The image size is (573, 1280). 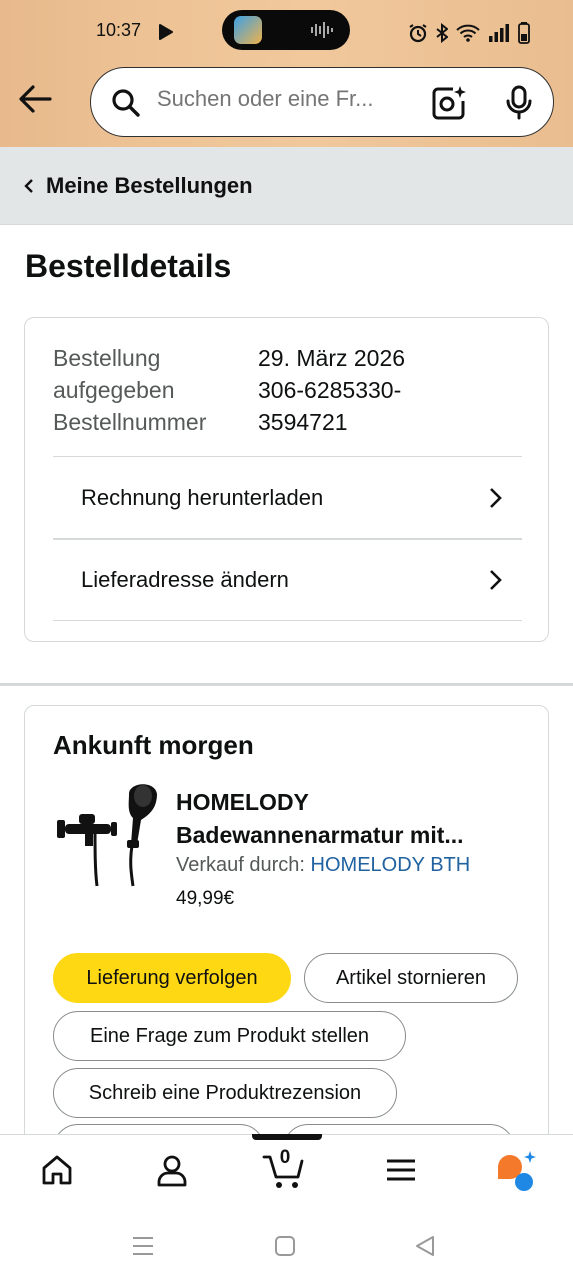 I want to click on app-header: 10:37, so click(x=286, y=73).